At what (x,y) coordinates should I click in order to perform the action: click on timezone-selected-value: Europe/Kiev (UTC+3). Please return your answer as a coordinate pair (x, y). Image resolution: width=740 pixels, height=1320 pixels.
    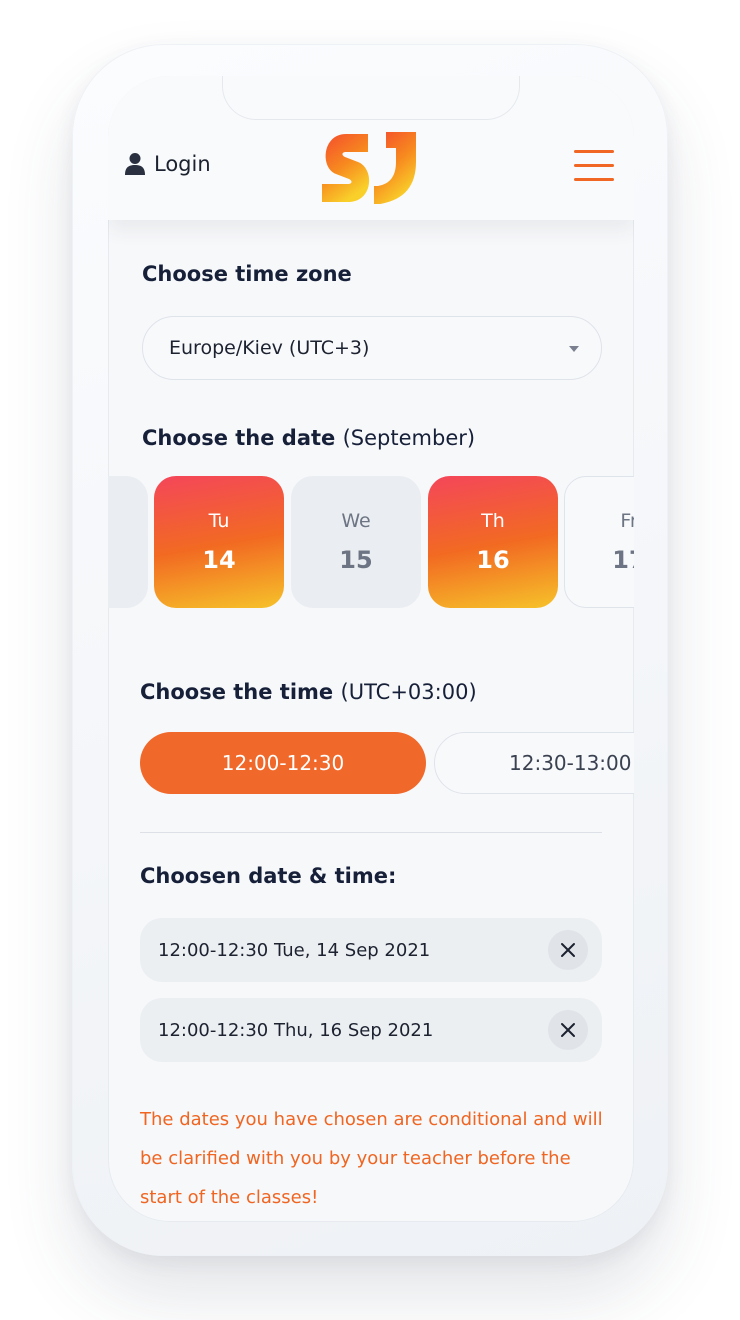
    Looking at the image, I should click on (269, 348).